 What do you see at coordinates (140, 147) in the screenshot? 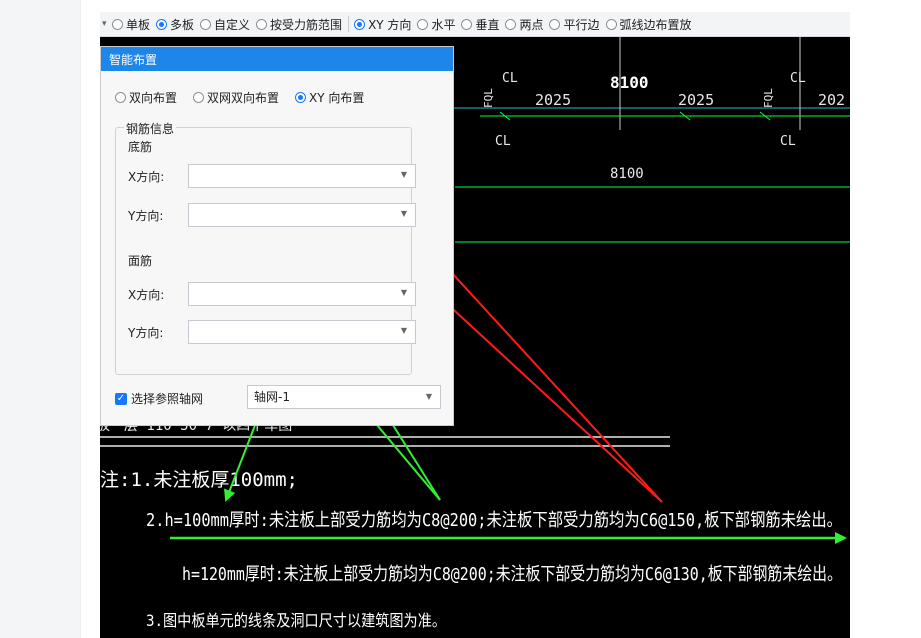
I see `bottom-rebar-label: 底筋` at bounding box center [140, 147].